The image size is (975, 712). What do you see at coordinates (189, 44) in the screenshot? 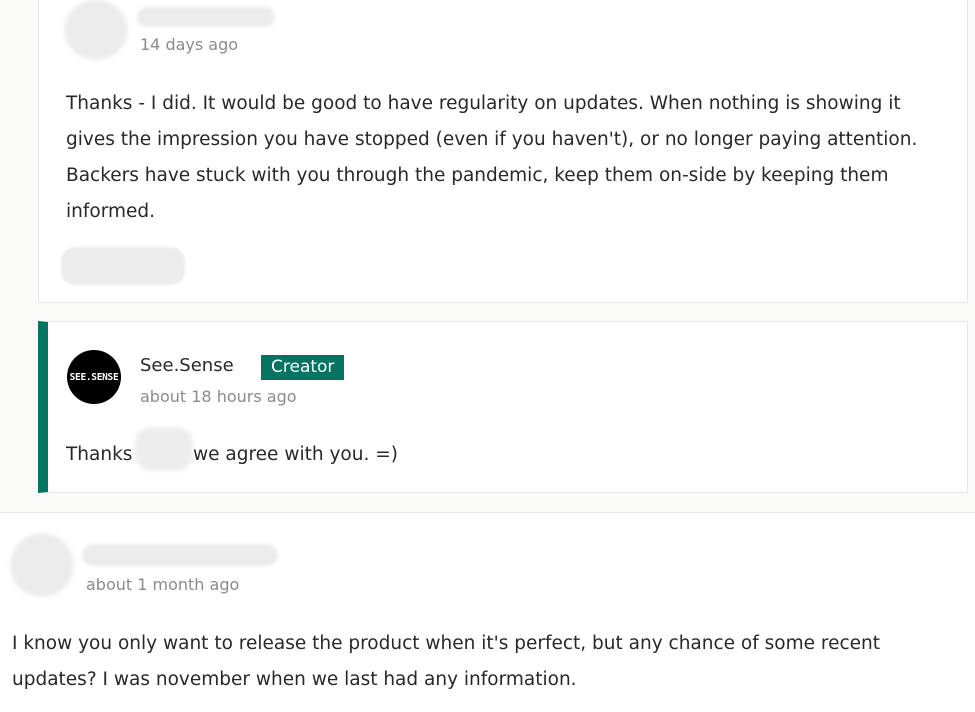
I see `reply-timestamp: 14 days ago` at bounding box center [189, 44].